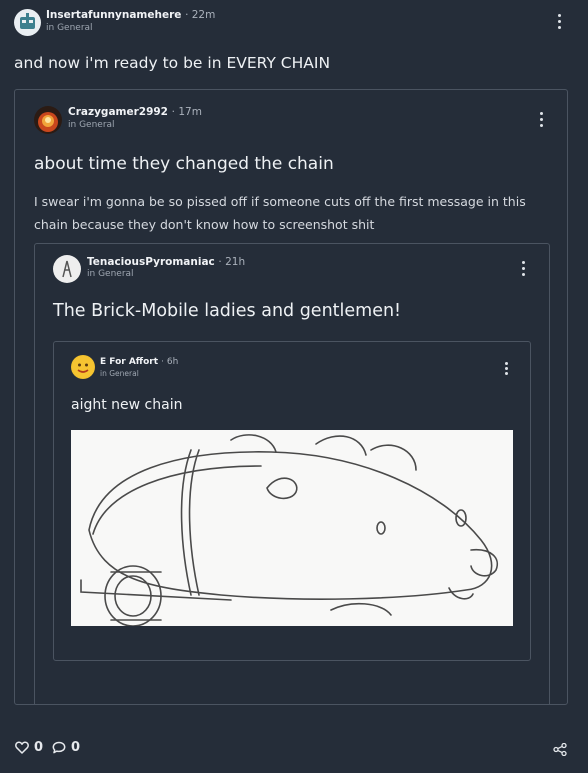 Image resolution: width=588 pixels, height=773 pixels. Describe the element at coordinates (76, 747) in the screenshot. I see `comment-count: 0` at that location.